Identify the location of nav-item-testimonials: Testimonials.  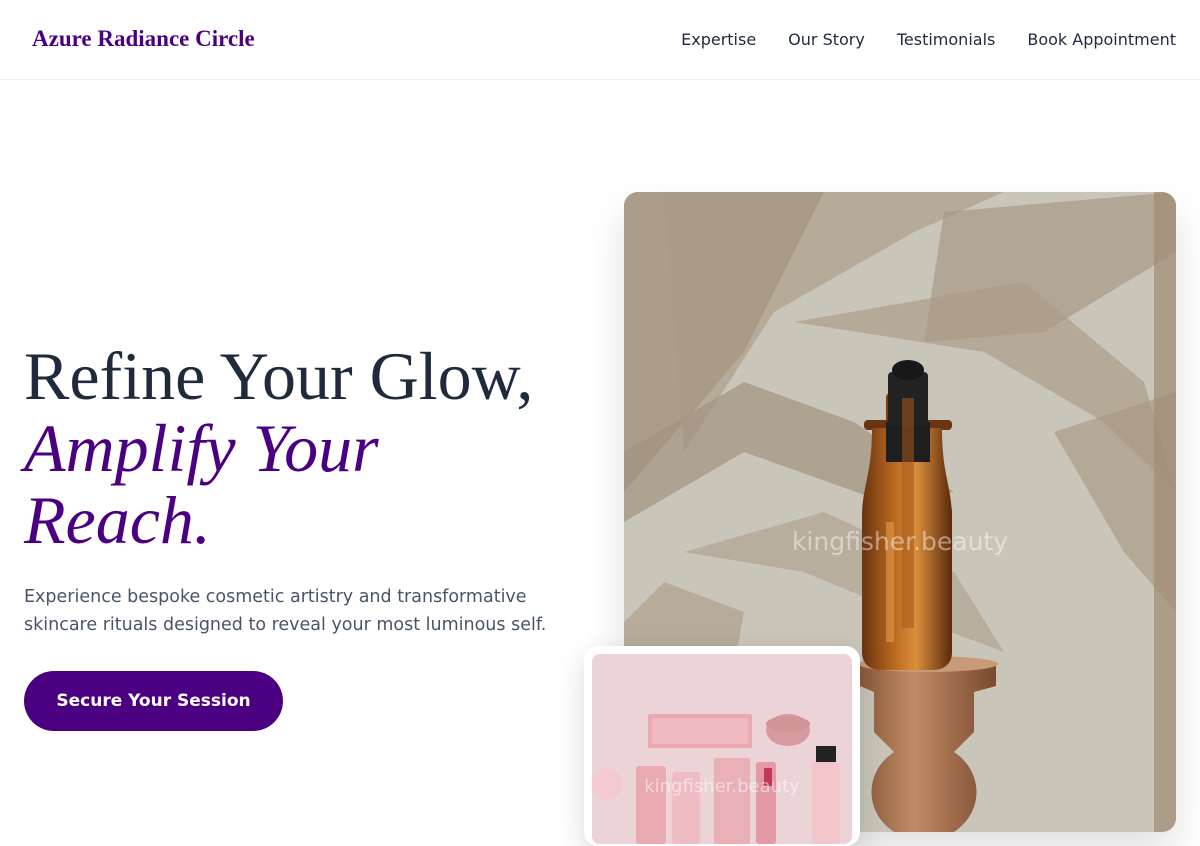
(946, 39).